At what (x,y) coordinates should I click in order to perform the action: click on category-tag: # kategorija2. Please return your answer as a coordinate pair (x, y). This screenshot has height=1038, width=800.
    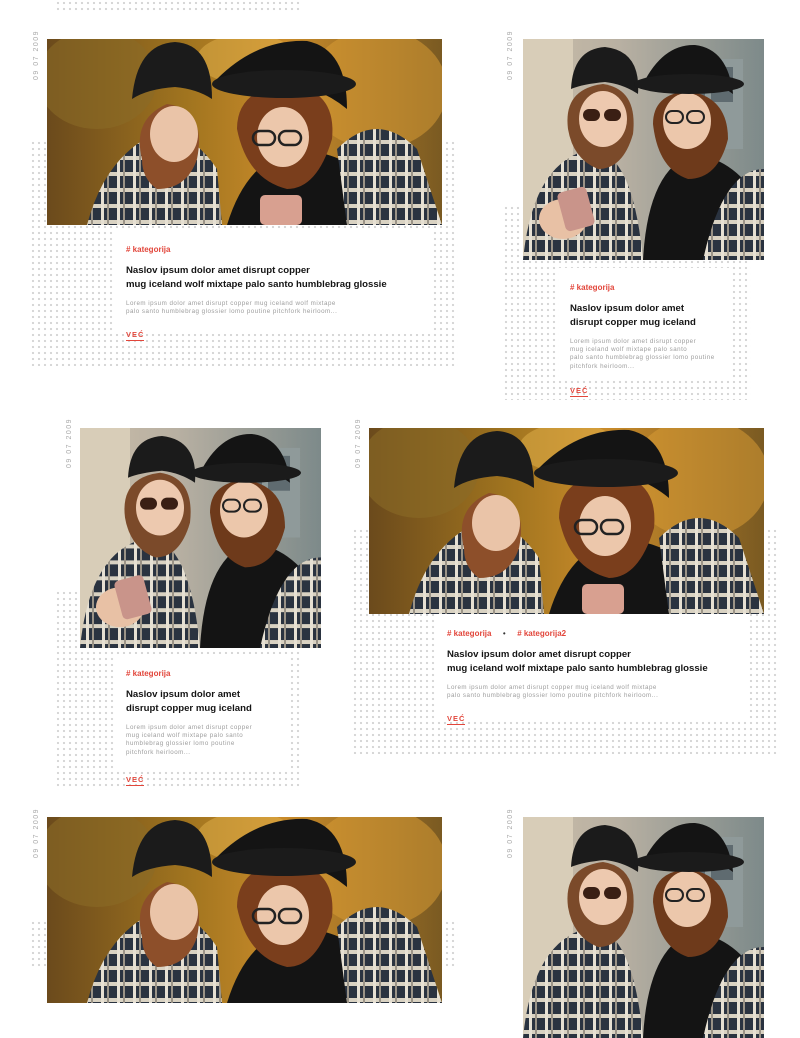
    Looking at the image, I should click on (541, 633).